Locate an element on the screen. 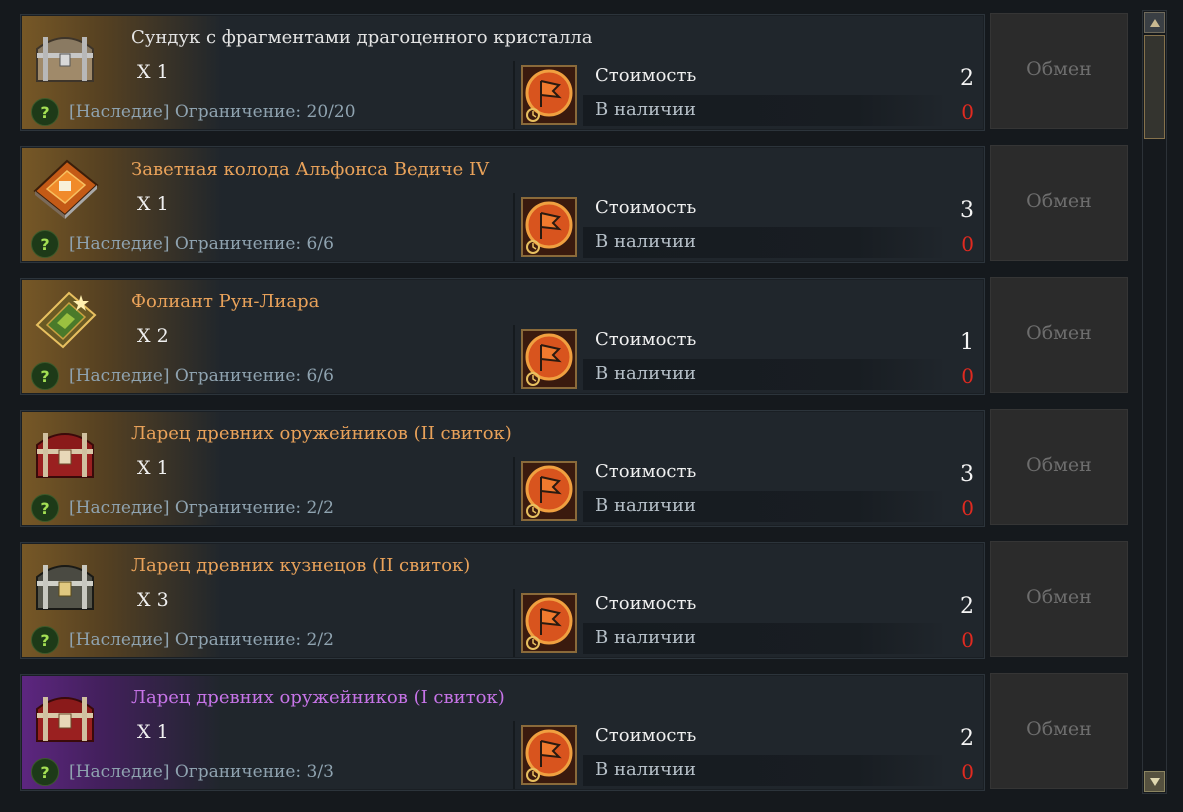 The image size is (1183, 812). item-name: Ларец древних оружейников (II свиток) is located at coordinates (321, 433).